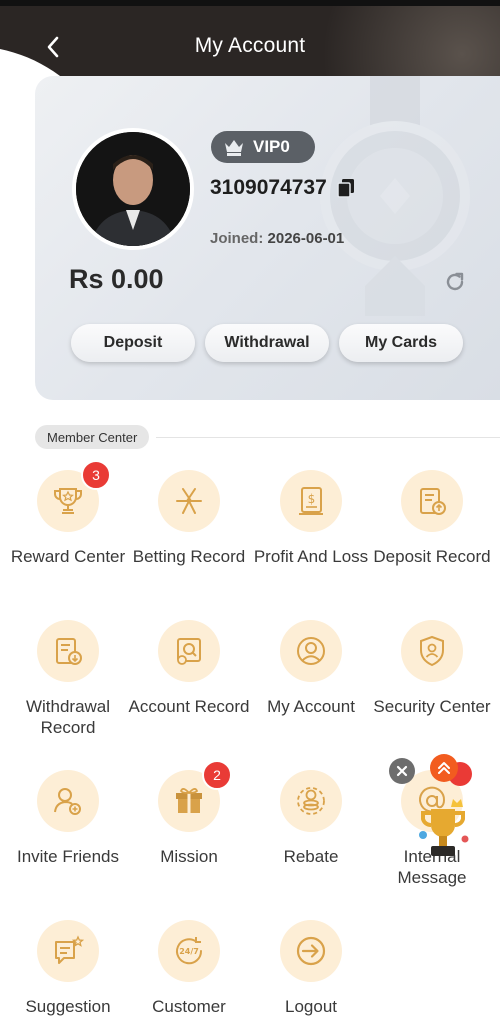 This screenshot has width=500, height=1024. I want to click on menu-rebate: Rebate, so click(311, 818).